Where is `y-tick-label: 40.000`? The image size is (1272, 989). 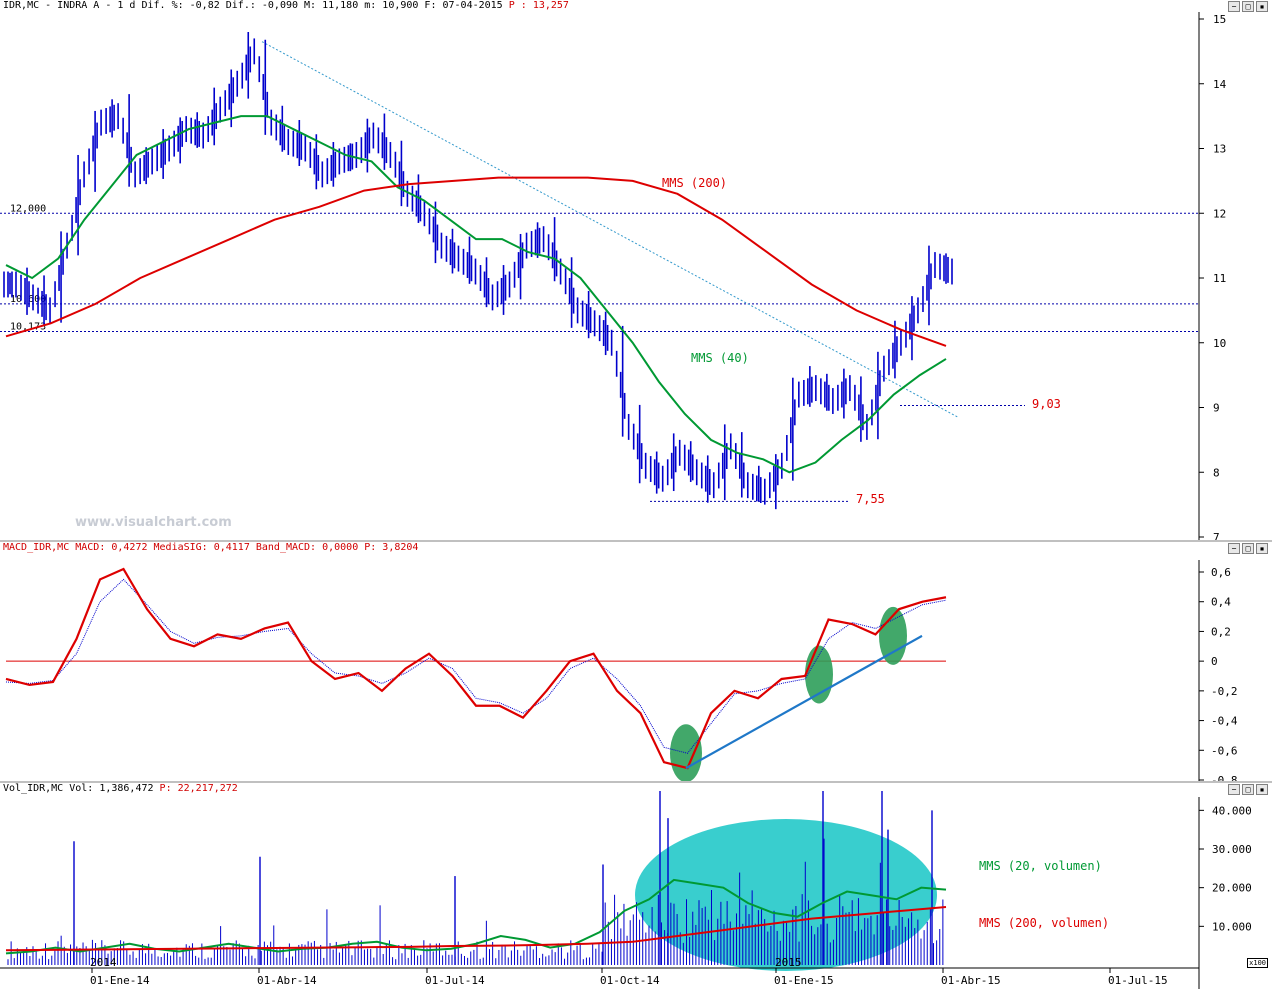
y-tick-label: 40.000 is located at coordinates (1232, 810).